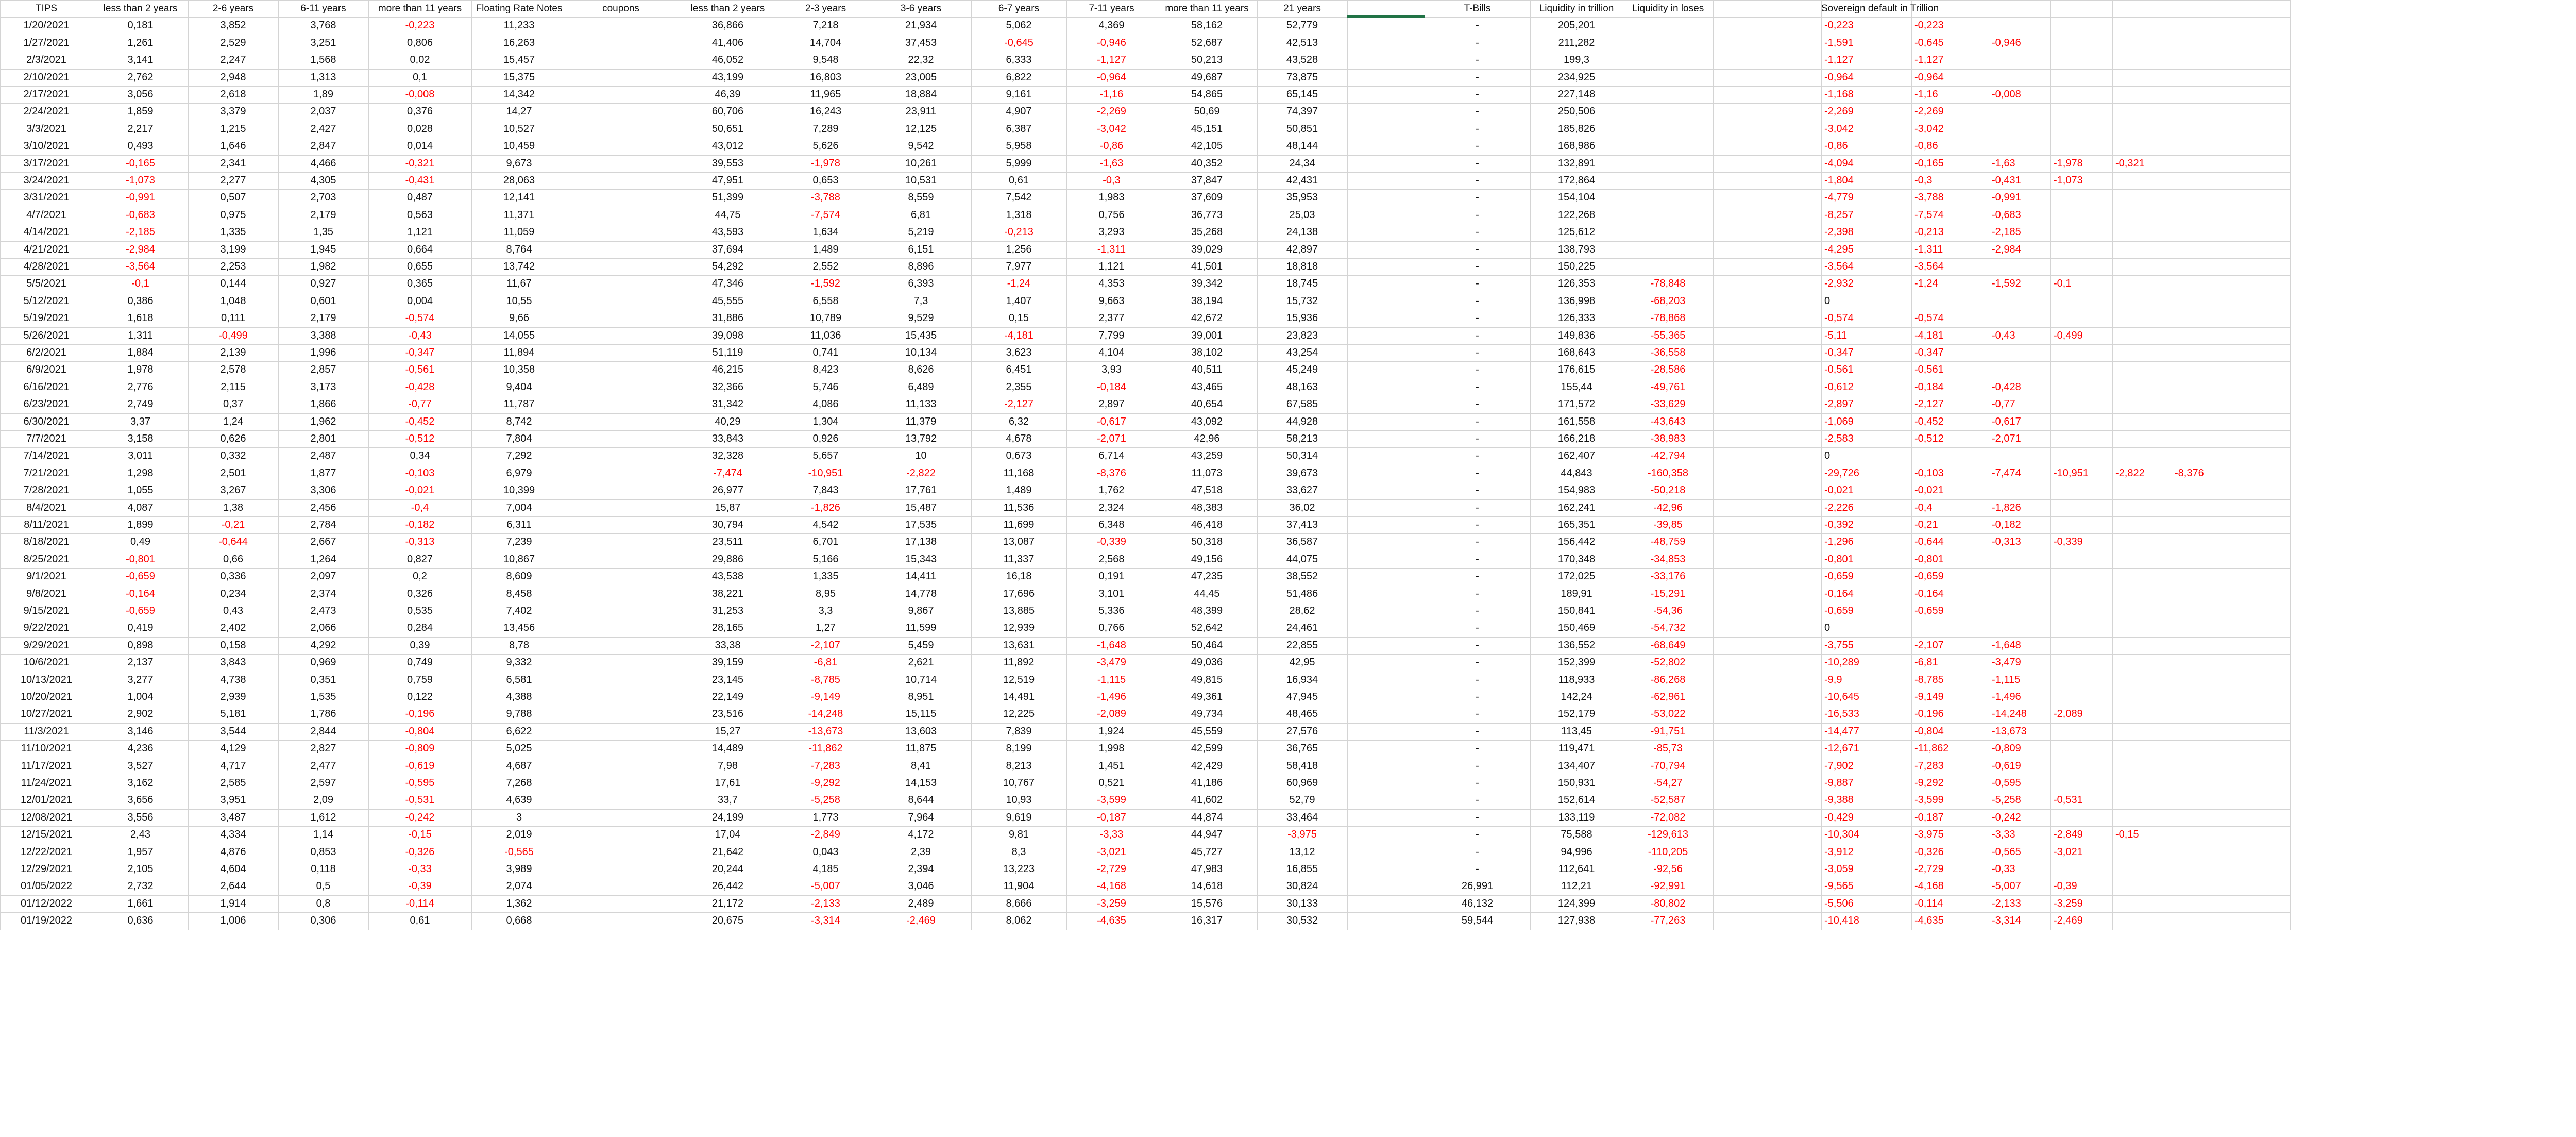 The image size is (2576, 1137). Describe the element at coordinates (1018, 817) in the screenshot. I see `data-cell: 9,619` at that location.